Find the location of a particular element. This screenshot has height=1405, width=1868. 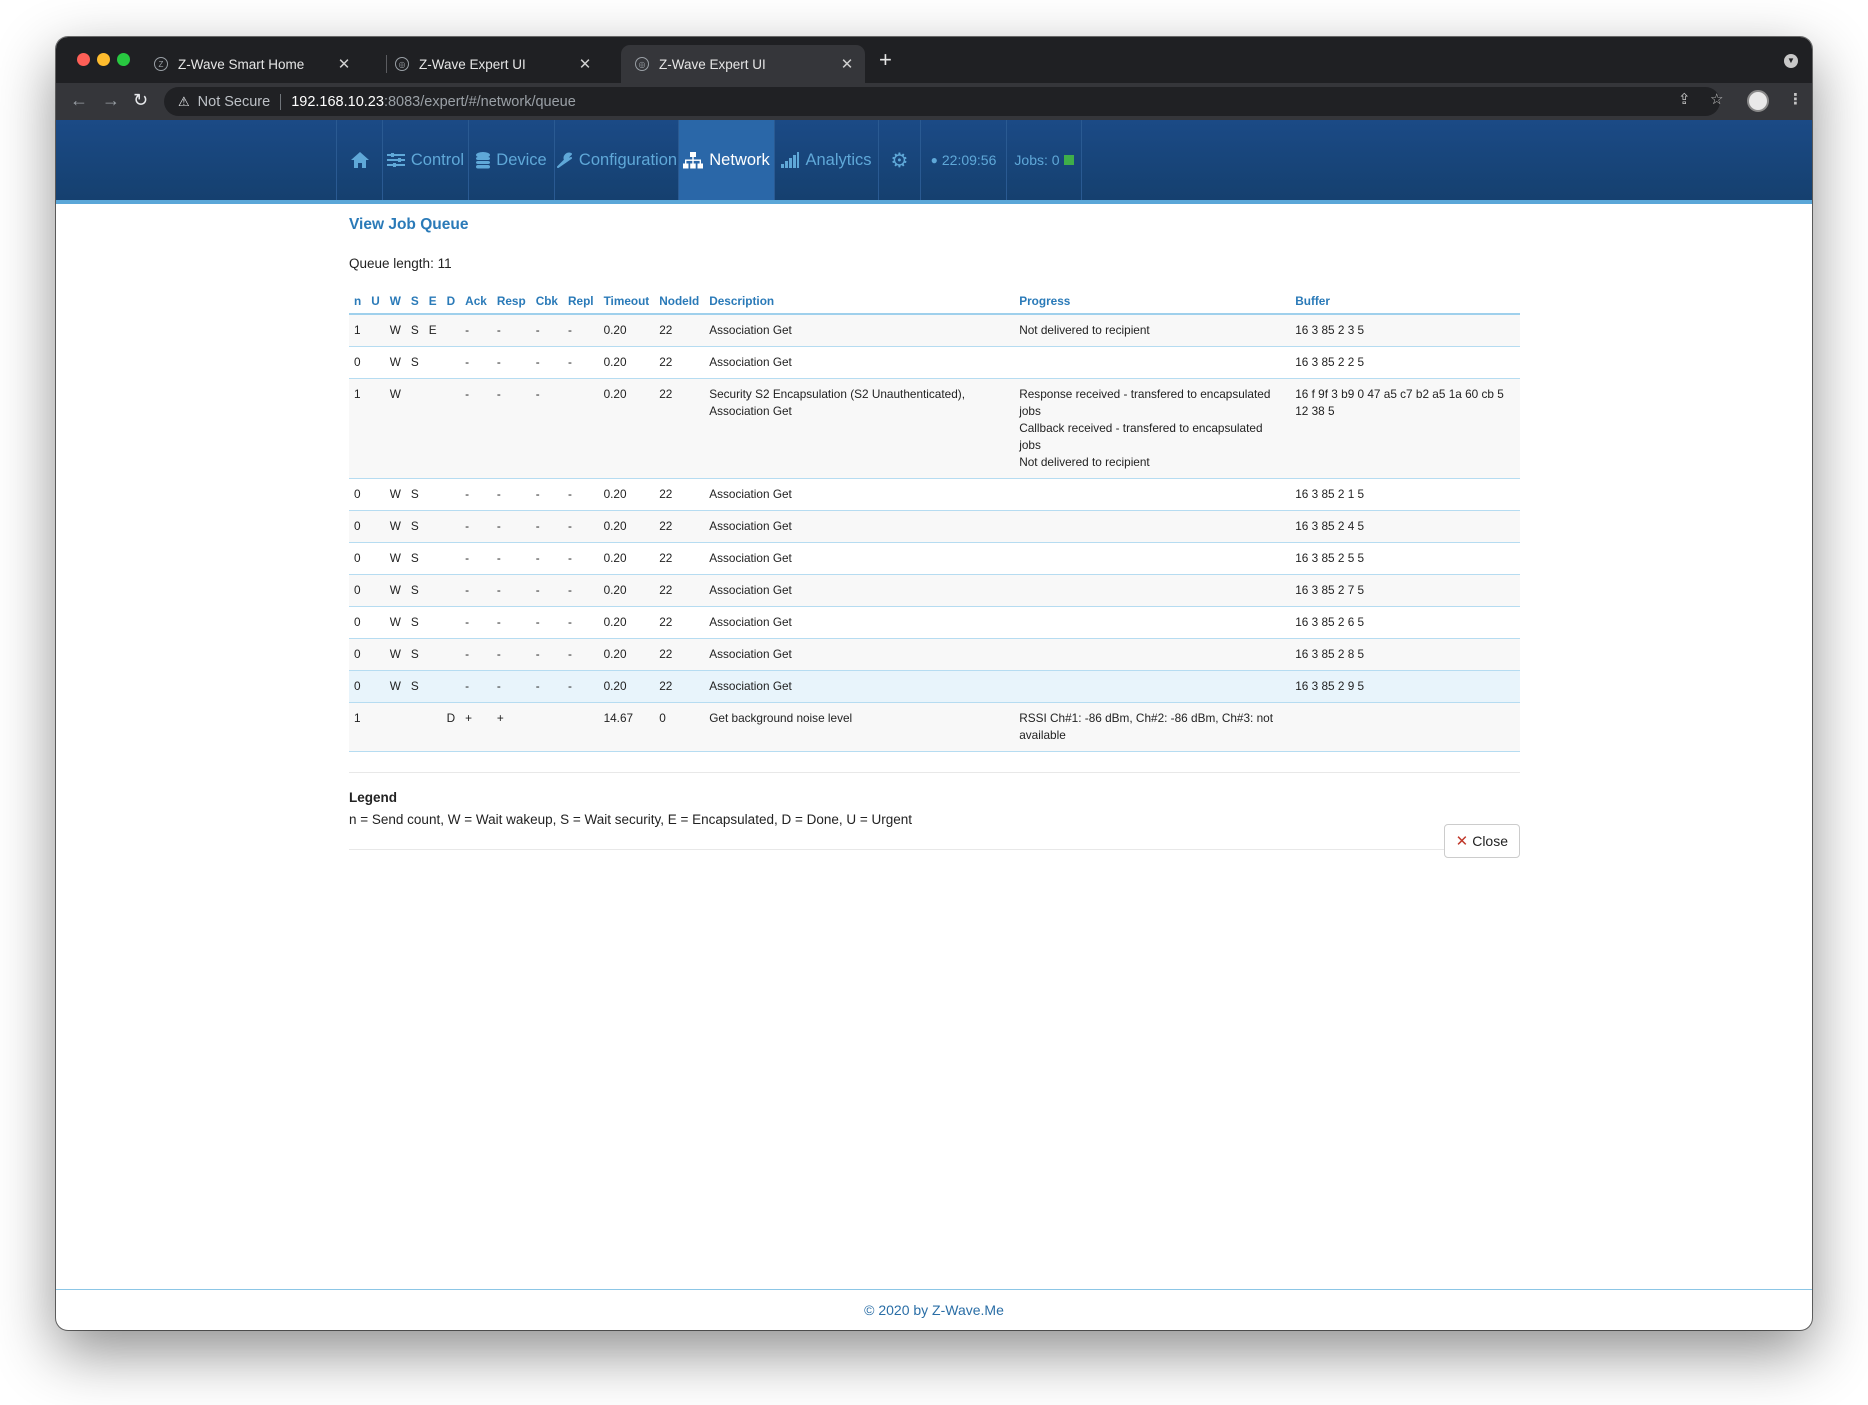

address-divider is located at coordinates (281, 101).